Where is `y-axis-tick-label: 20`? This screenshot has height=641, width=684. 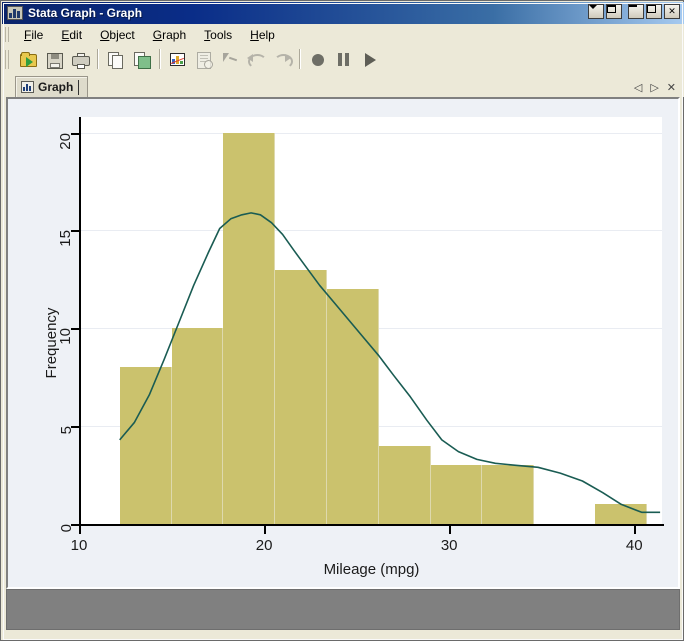
y-axis-tick-label: 20 is located at coordinates (66, 141).